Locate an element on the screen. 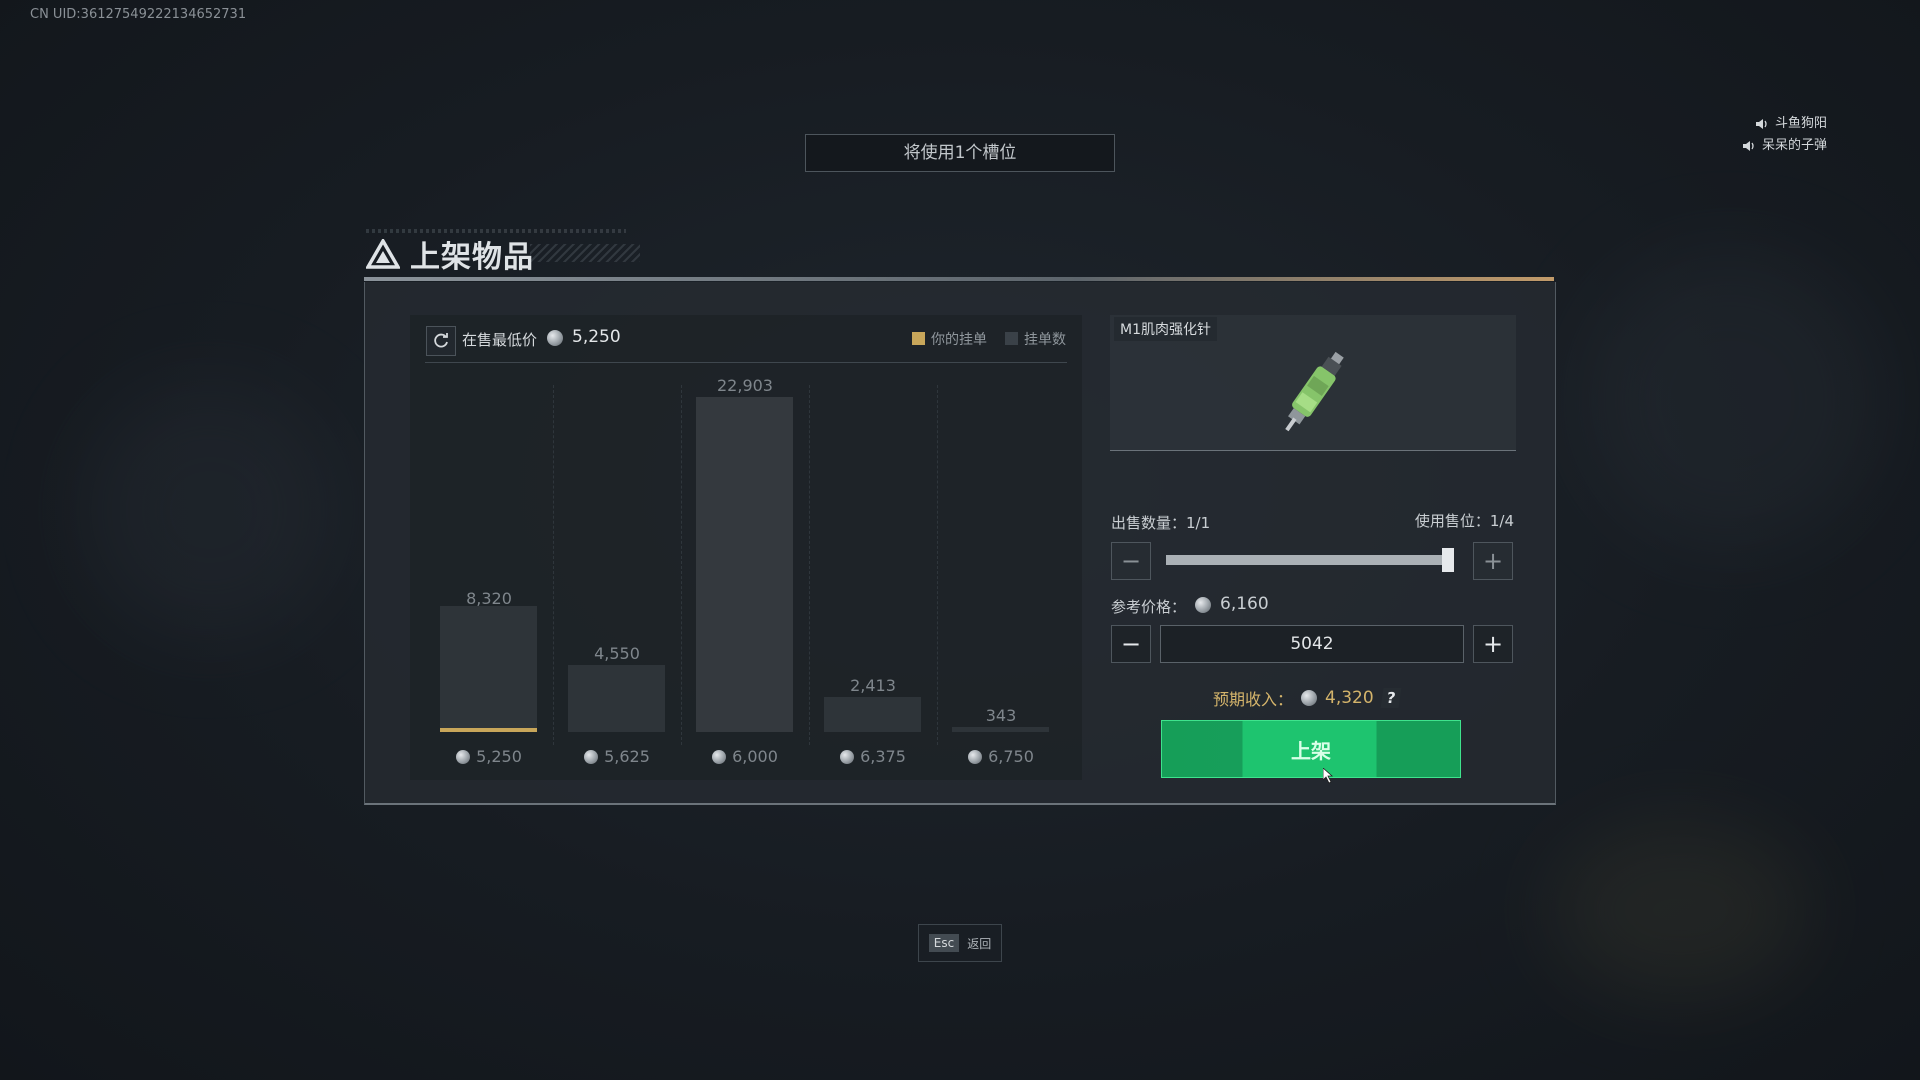  sell-quantity-label: 出售数量： is located at coordinates (1149, 523).